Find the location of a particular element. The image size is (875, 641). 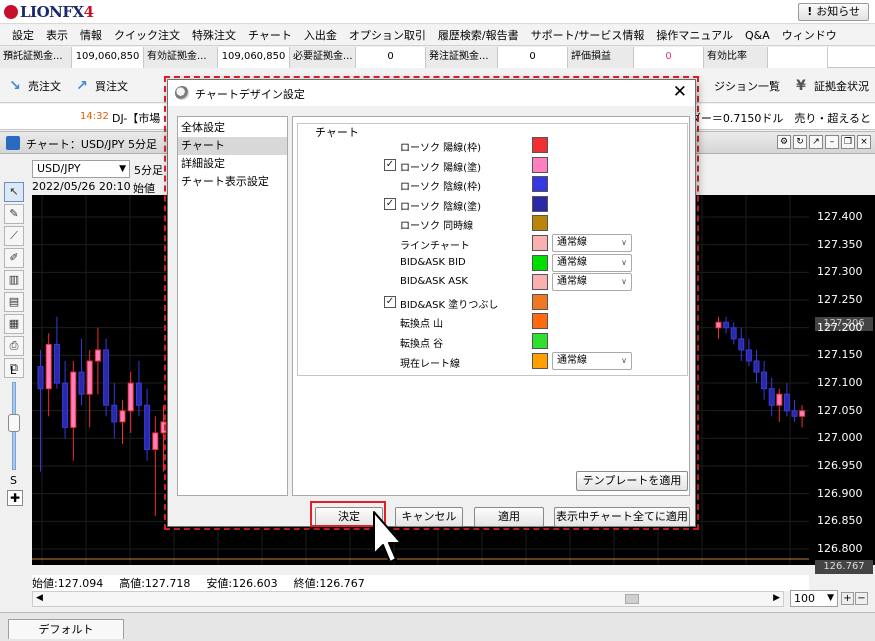

menu-item-10: 操作マニュアル is located at coordinates (694, 35).